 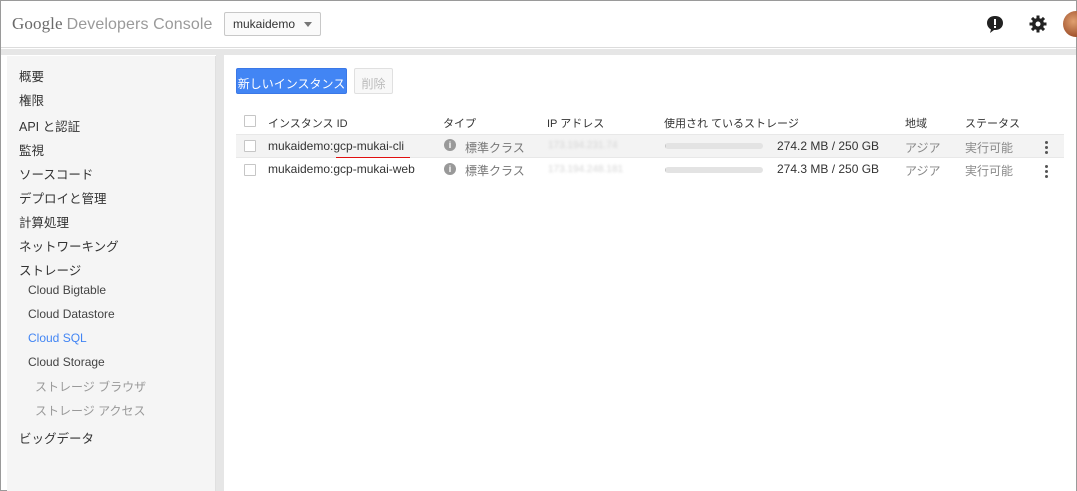 What do you see at coordinates (90, 386) in the screenshot?
I see `sidebar-item-storage-browser: ストレージ ブラウザ` at bounding box center [90, 386].